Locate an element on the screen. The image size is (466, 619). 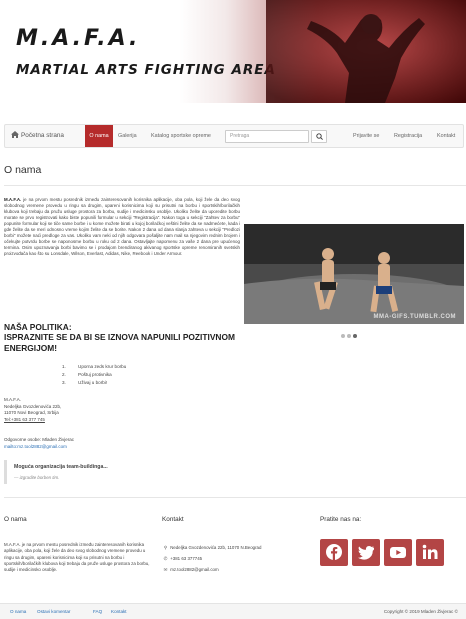
nav-home-link: Početna strana is located at coordinates (37, 136).